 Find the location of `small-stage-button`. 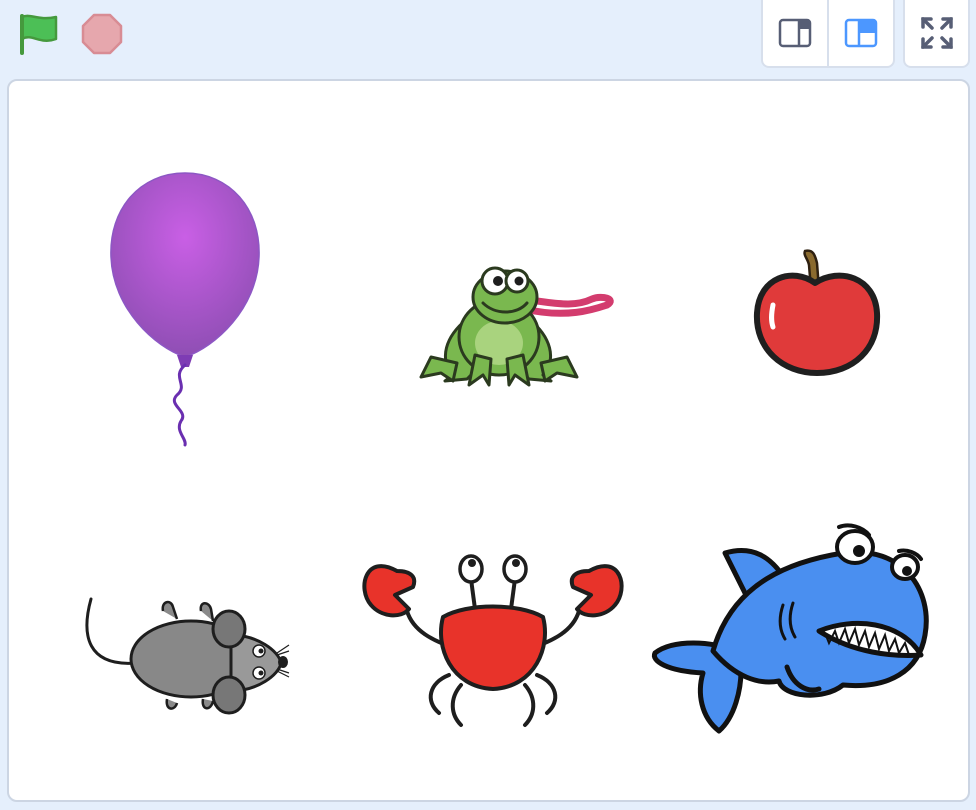

small-stage-button is located at coordinates (795, 33).